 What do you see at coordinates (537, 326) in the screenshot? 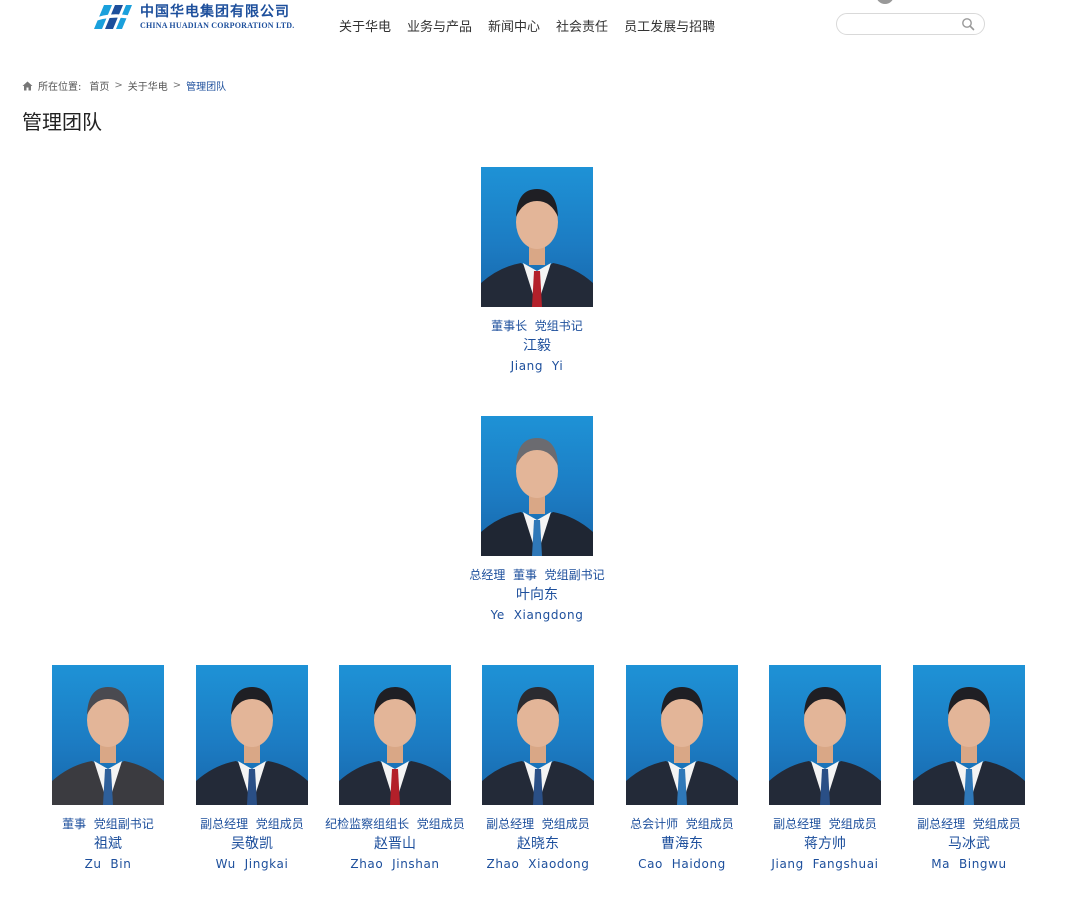
I see `member-title: 董事长 党组书记` at bounding box center [537, 326].